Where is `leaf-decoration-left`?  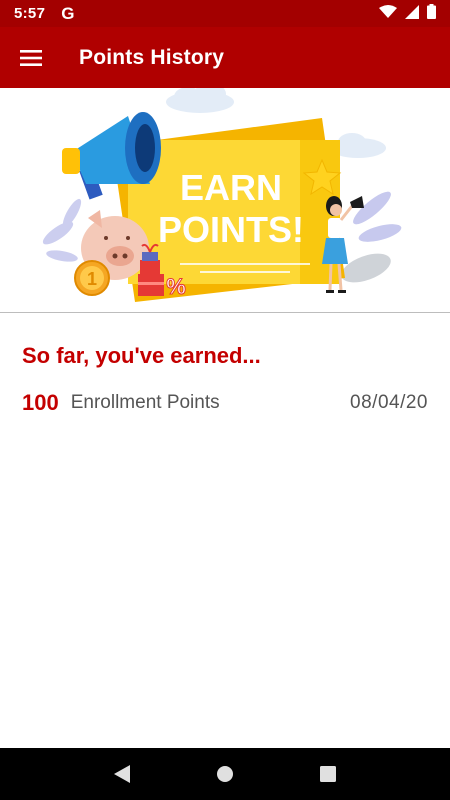 leaf-decoration-left is located at coordinates (62, 230).